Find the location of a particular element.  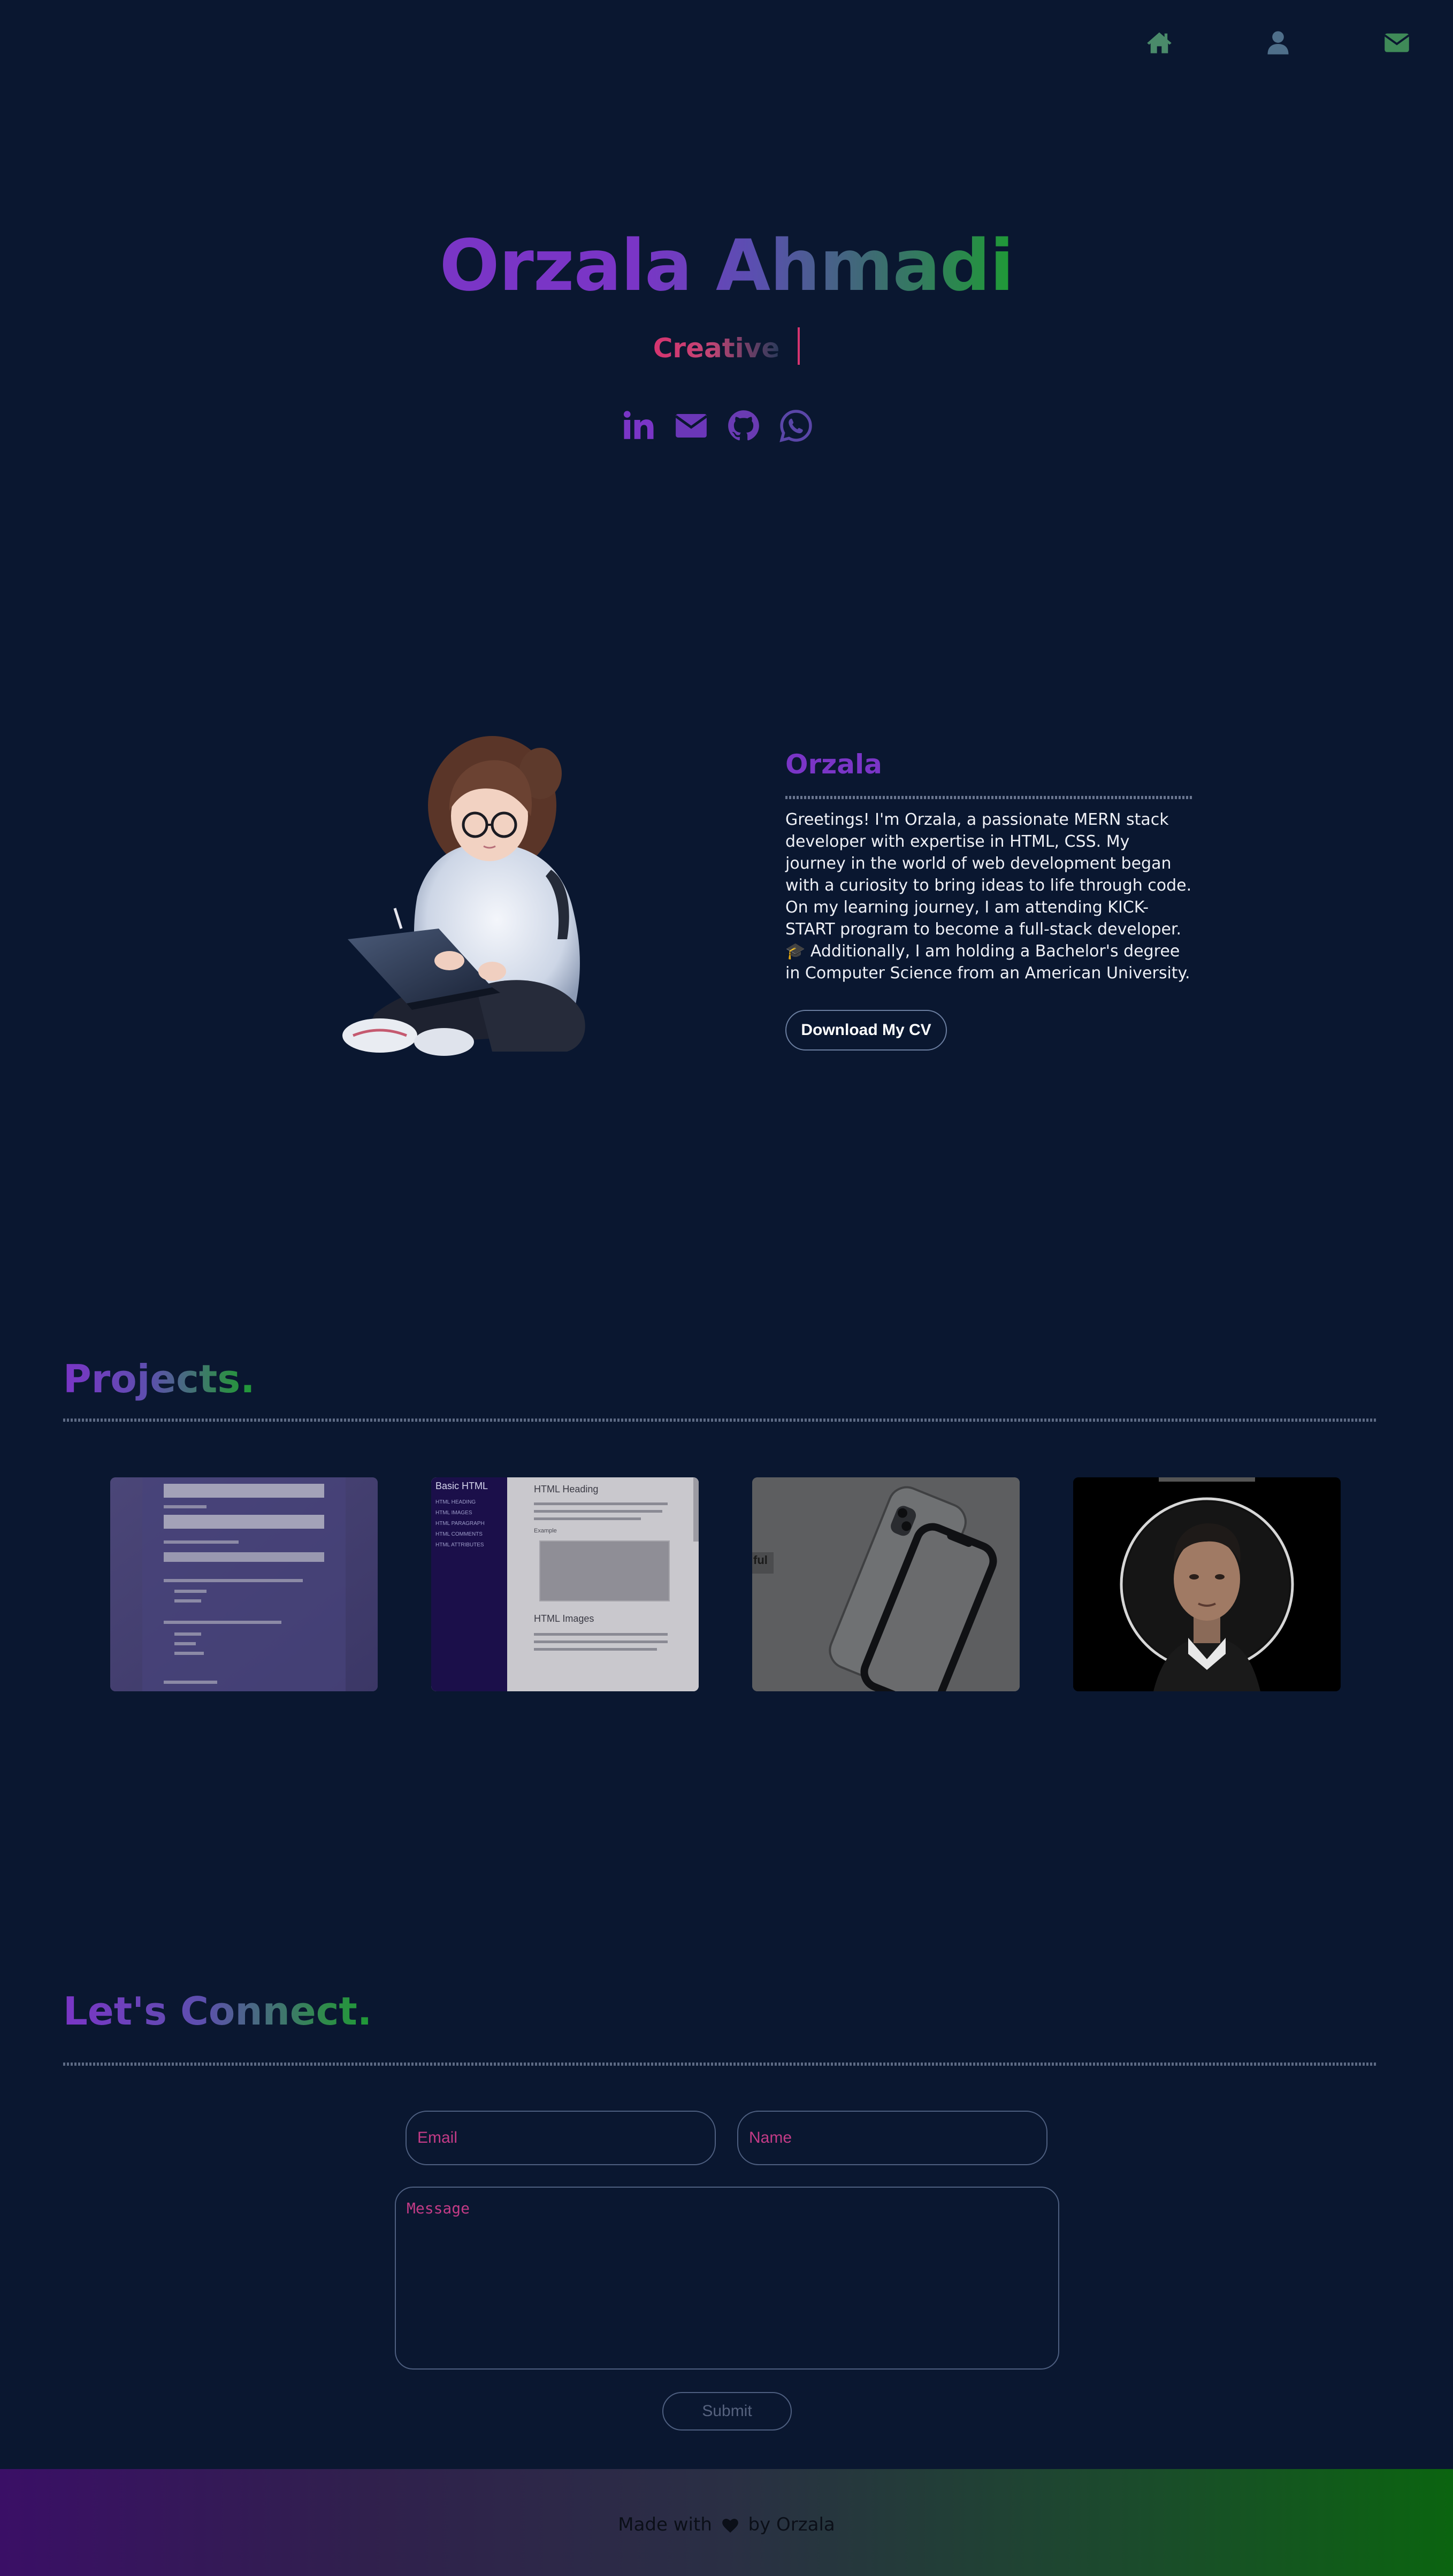

email-link is located at coordinates (691, 426).